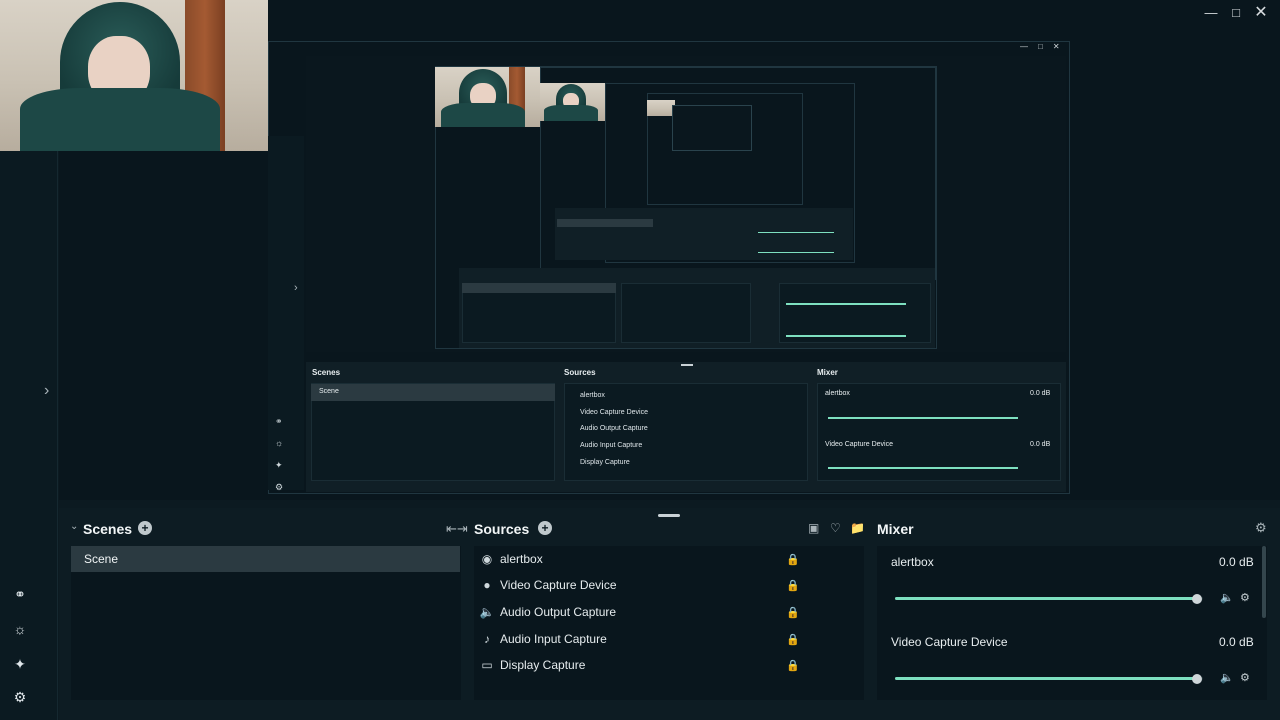 The image size is (1280, 720). I want to click on nested-source-item: Audio Output Capture, so click(614, 429).